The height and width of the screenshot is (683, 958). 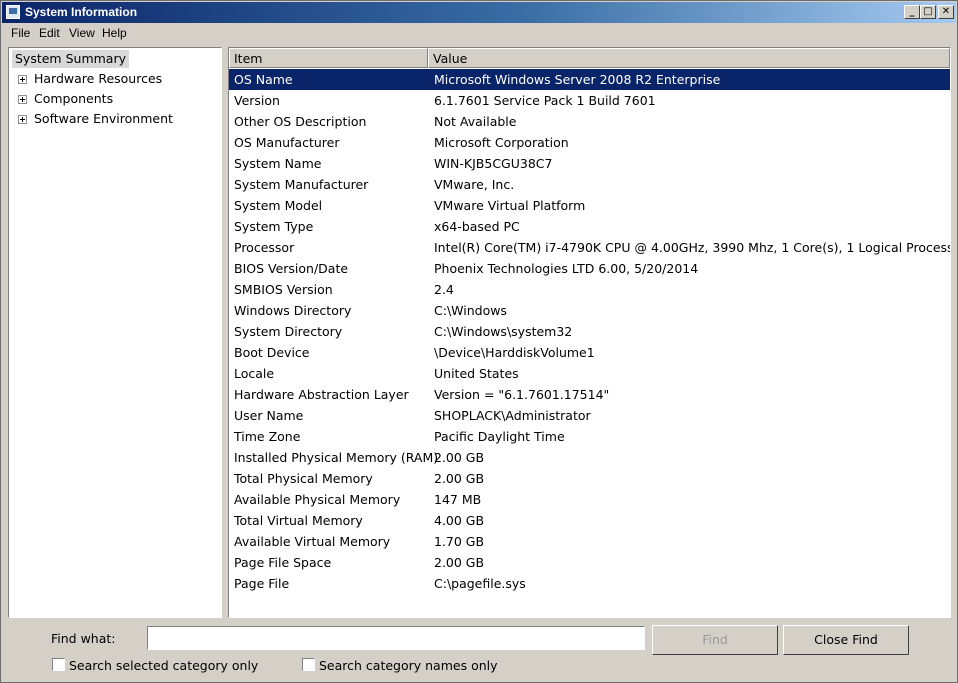 I want to click on row-value-cell: Microsoft Corporation, so click(x=501, y=142).